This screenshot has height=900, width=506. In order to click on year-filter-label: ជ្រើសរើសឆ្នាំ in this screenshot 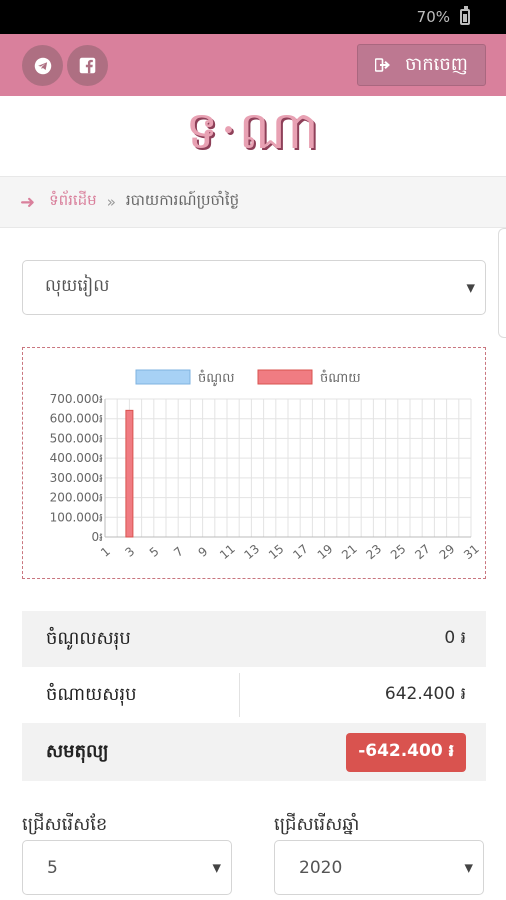, I will do `click(317, 824)`.